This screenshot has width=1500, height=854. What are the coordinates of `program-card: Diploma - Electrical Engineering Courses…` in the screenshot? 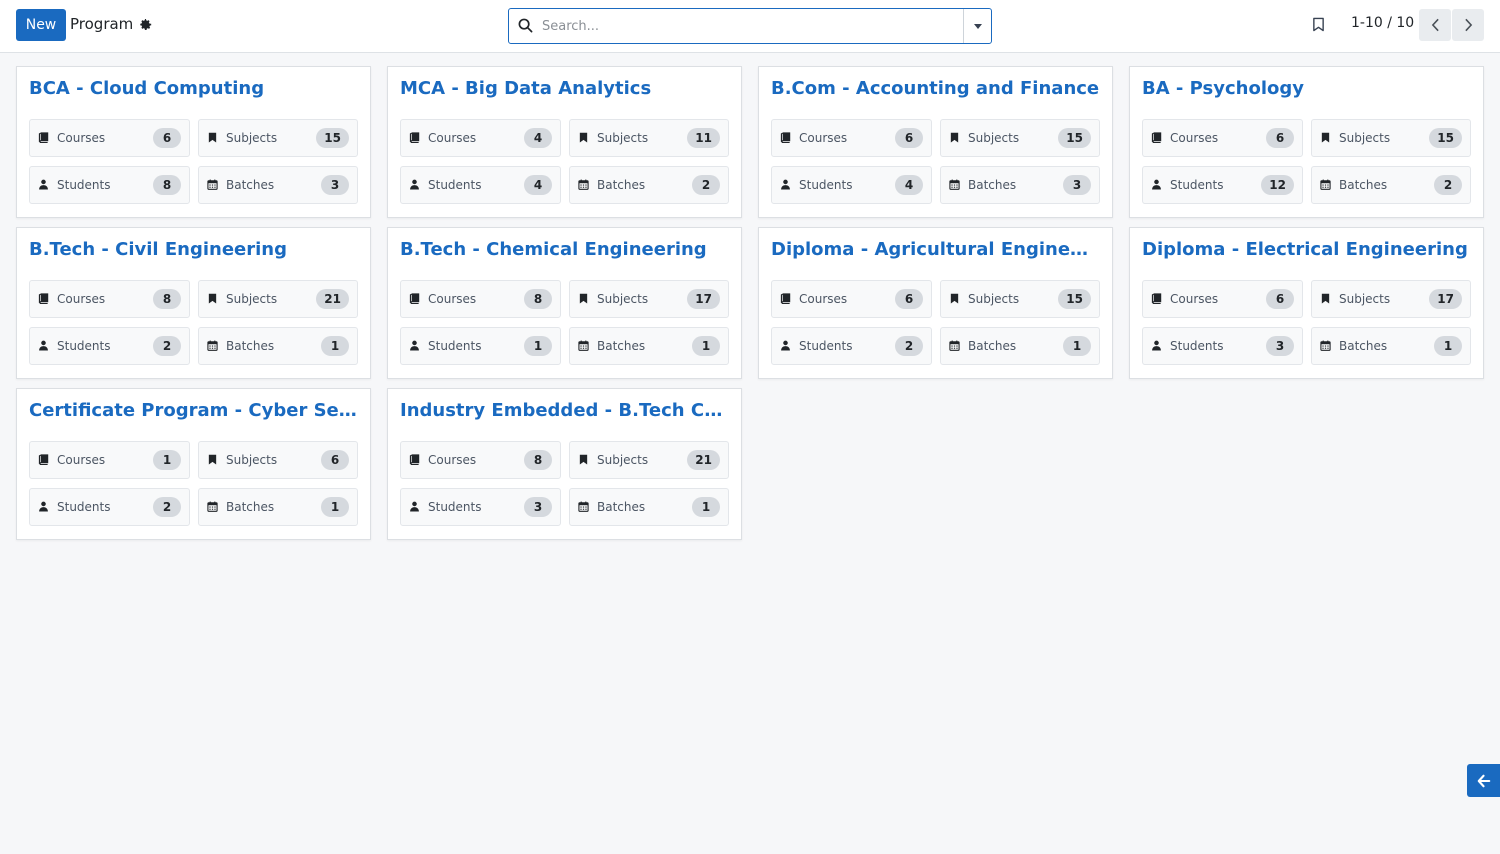 It's located at (1306, 303).